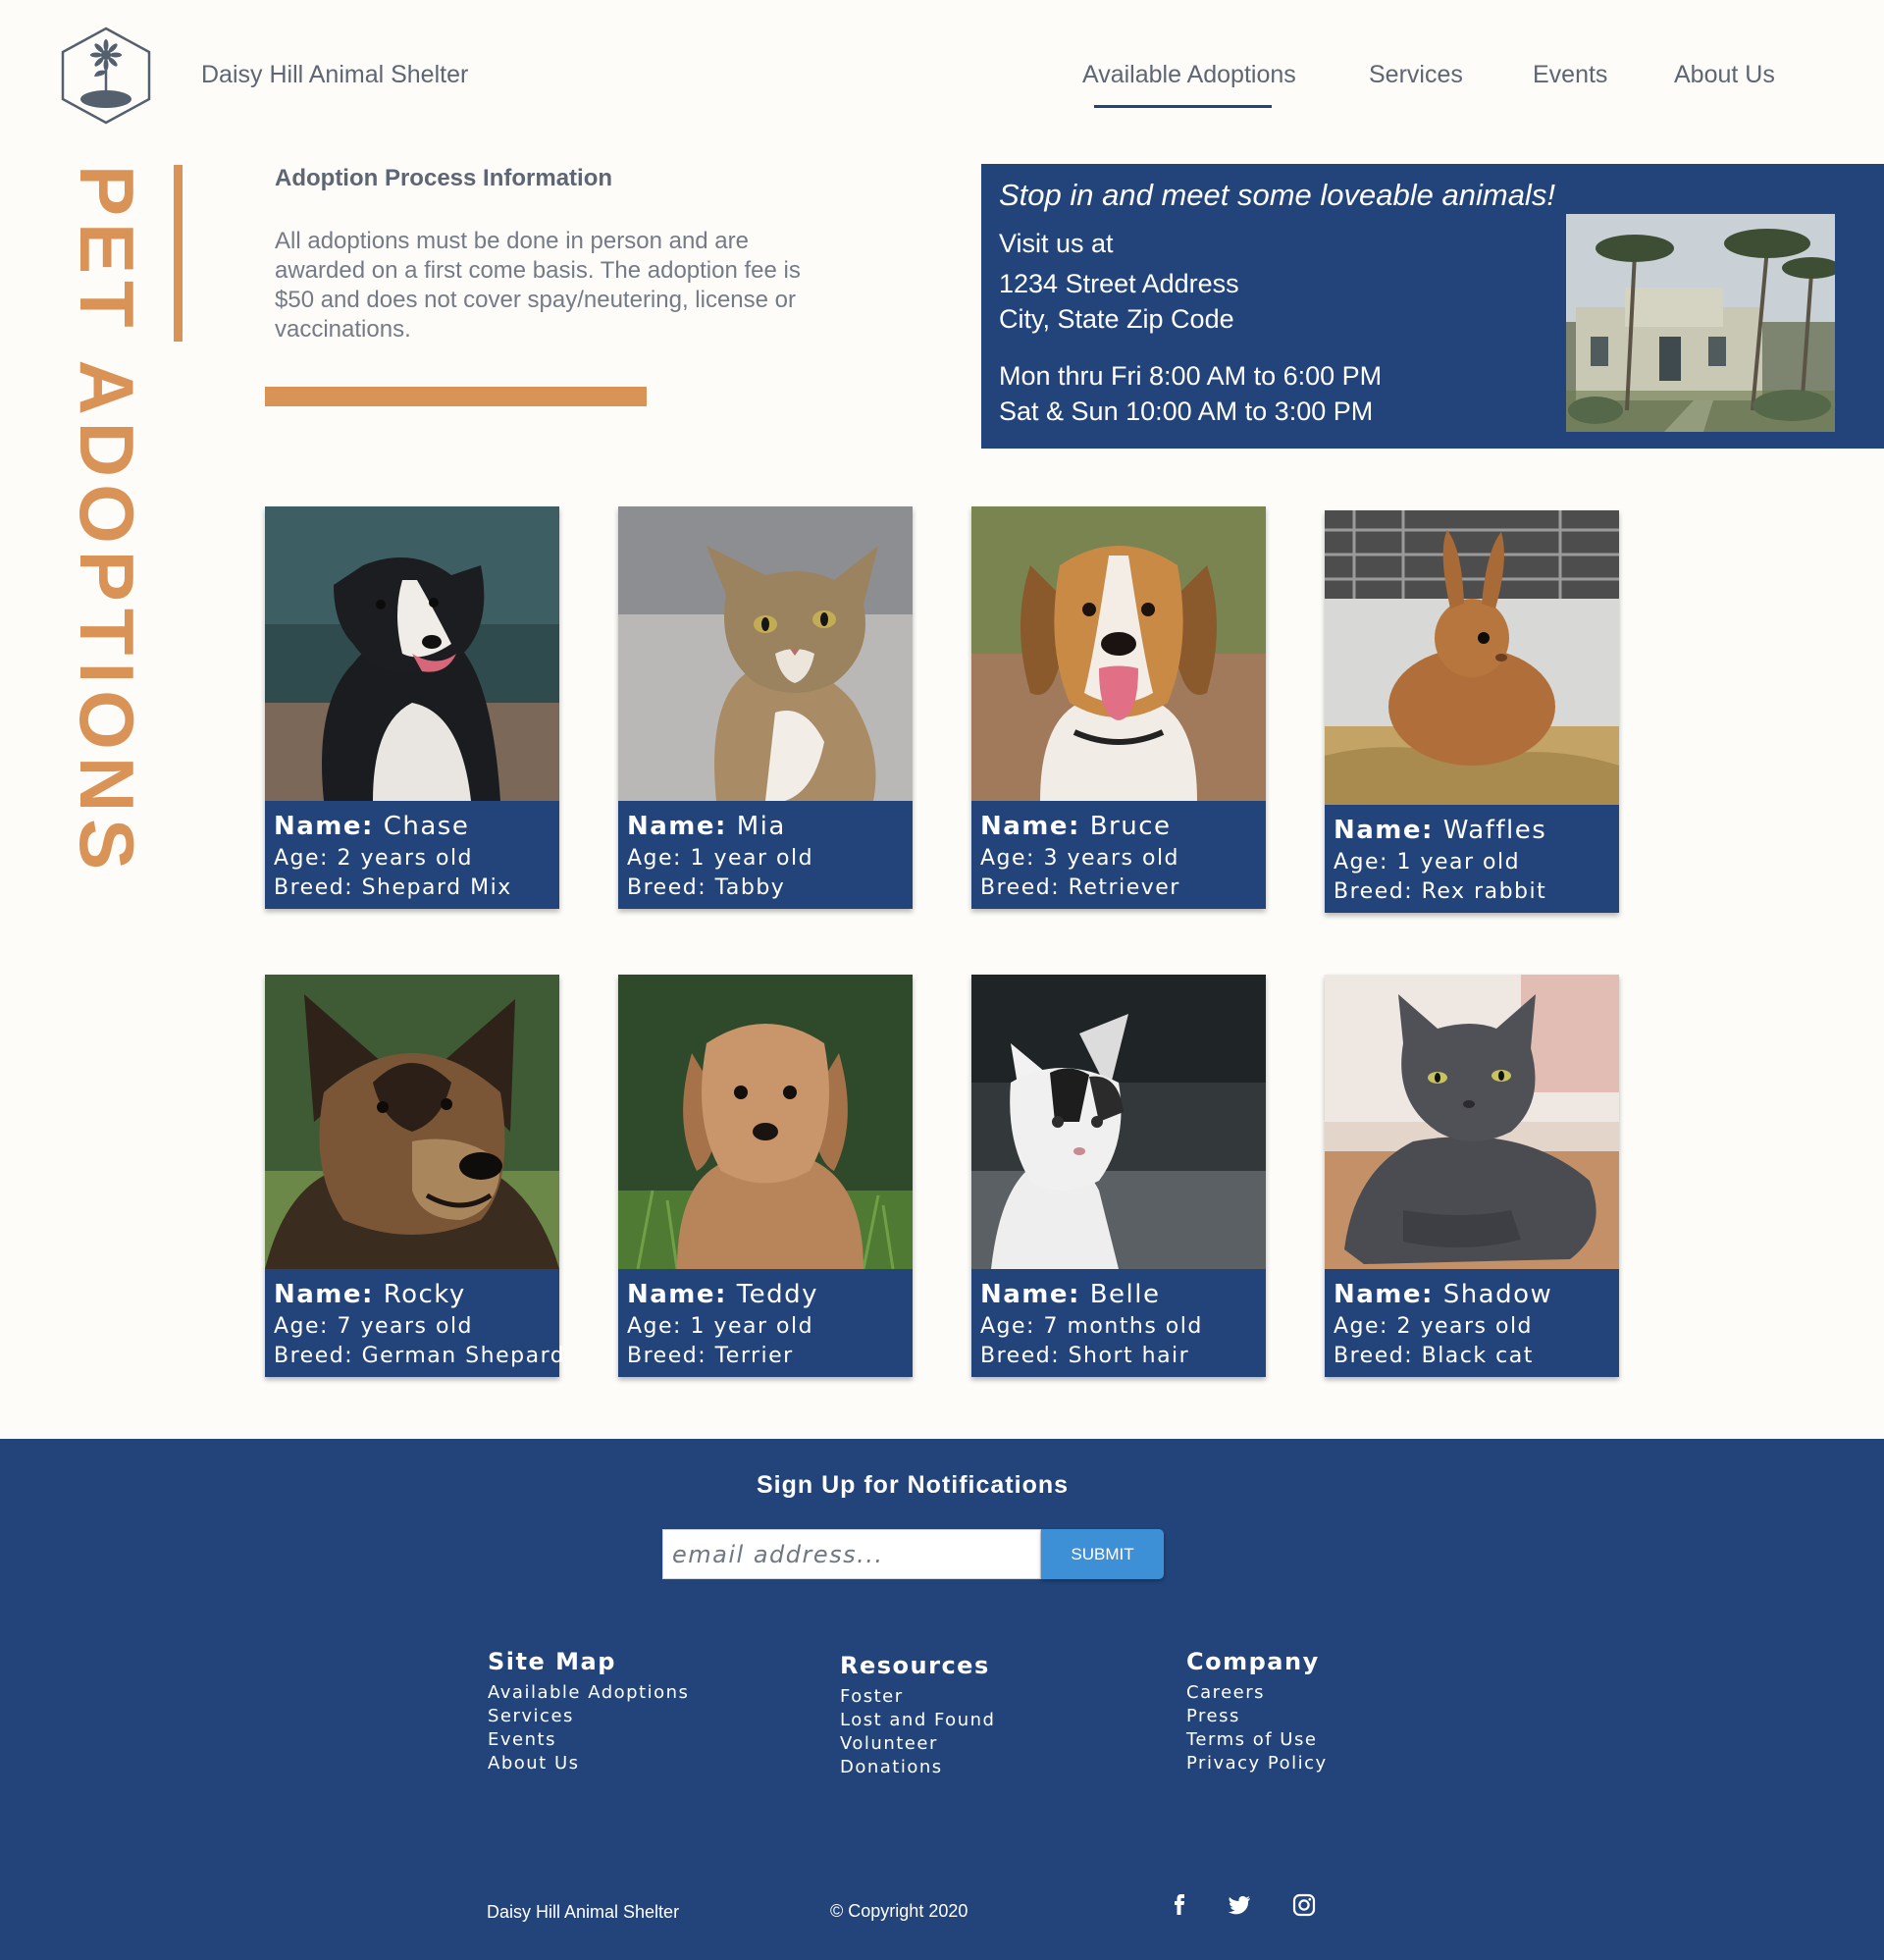  I want to click on pet-age: Age: 3 years old, so click(1080, 858).